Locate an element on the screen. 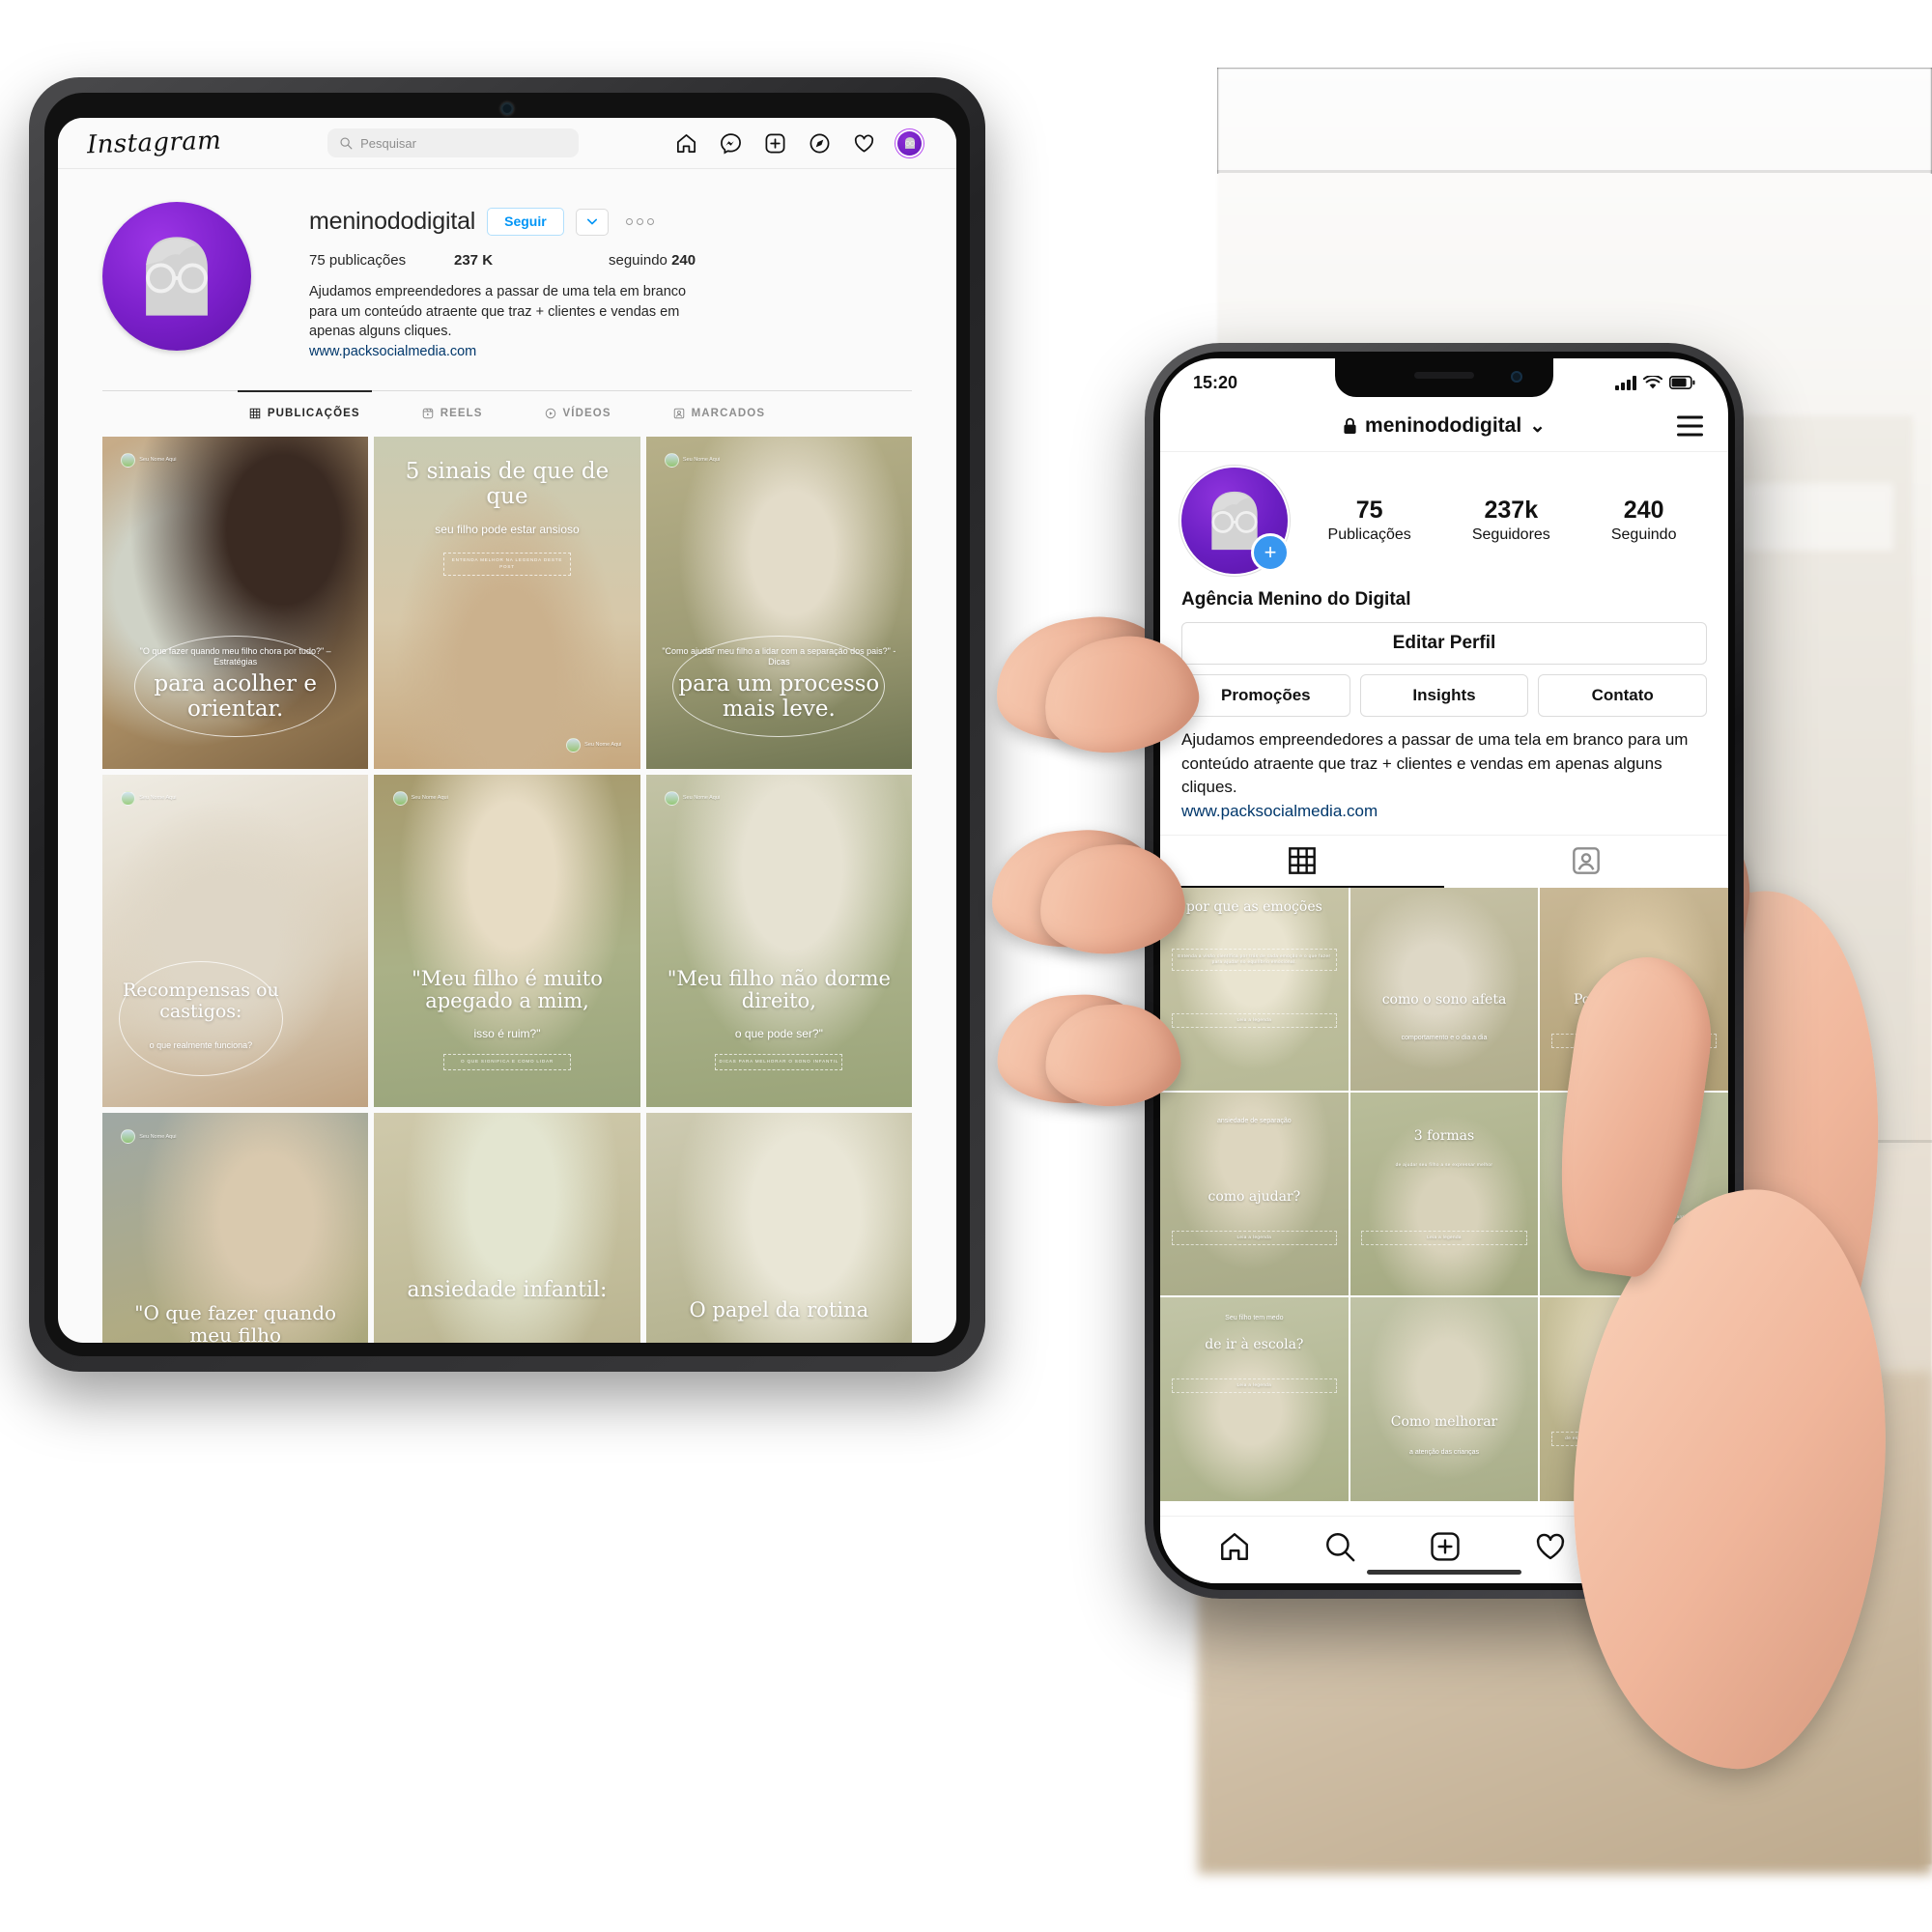 The width and height of the screenshot is (1932, 1932). contact-button: Contato is located at coordinates (1623, 695).